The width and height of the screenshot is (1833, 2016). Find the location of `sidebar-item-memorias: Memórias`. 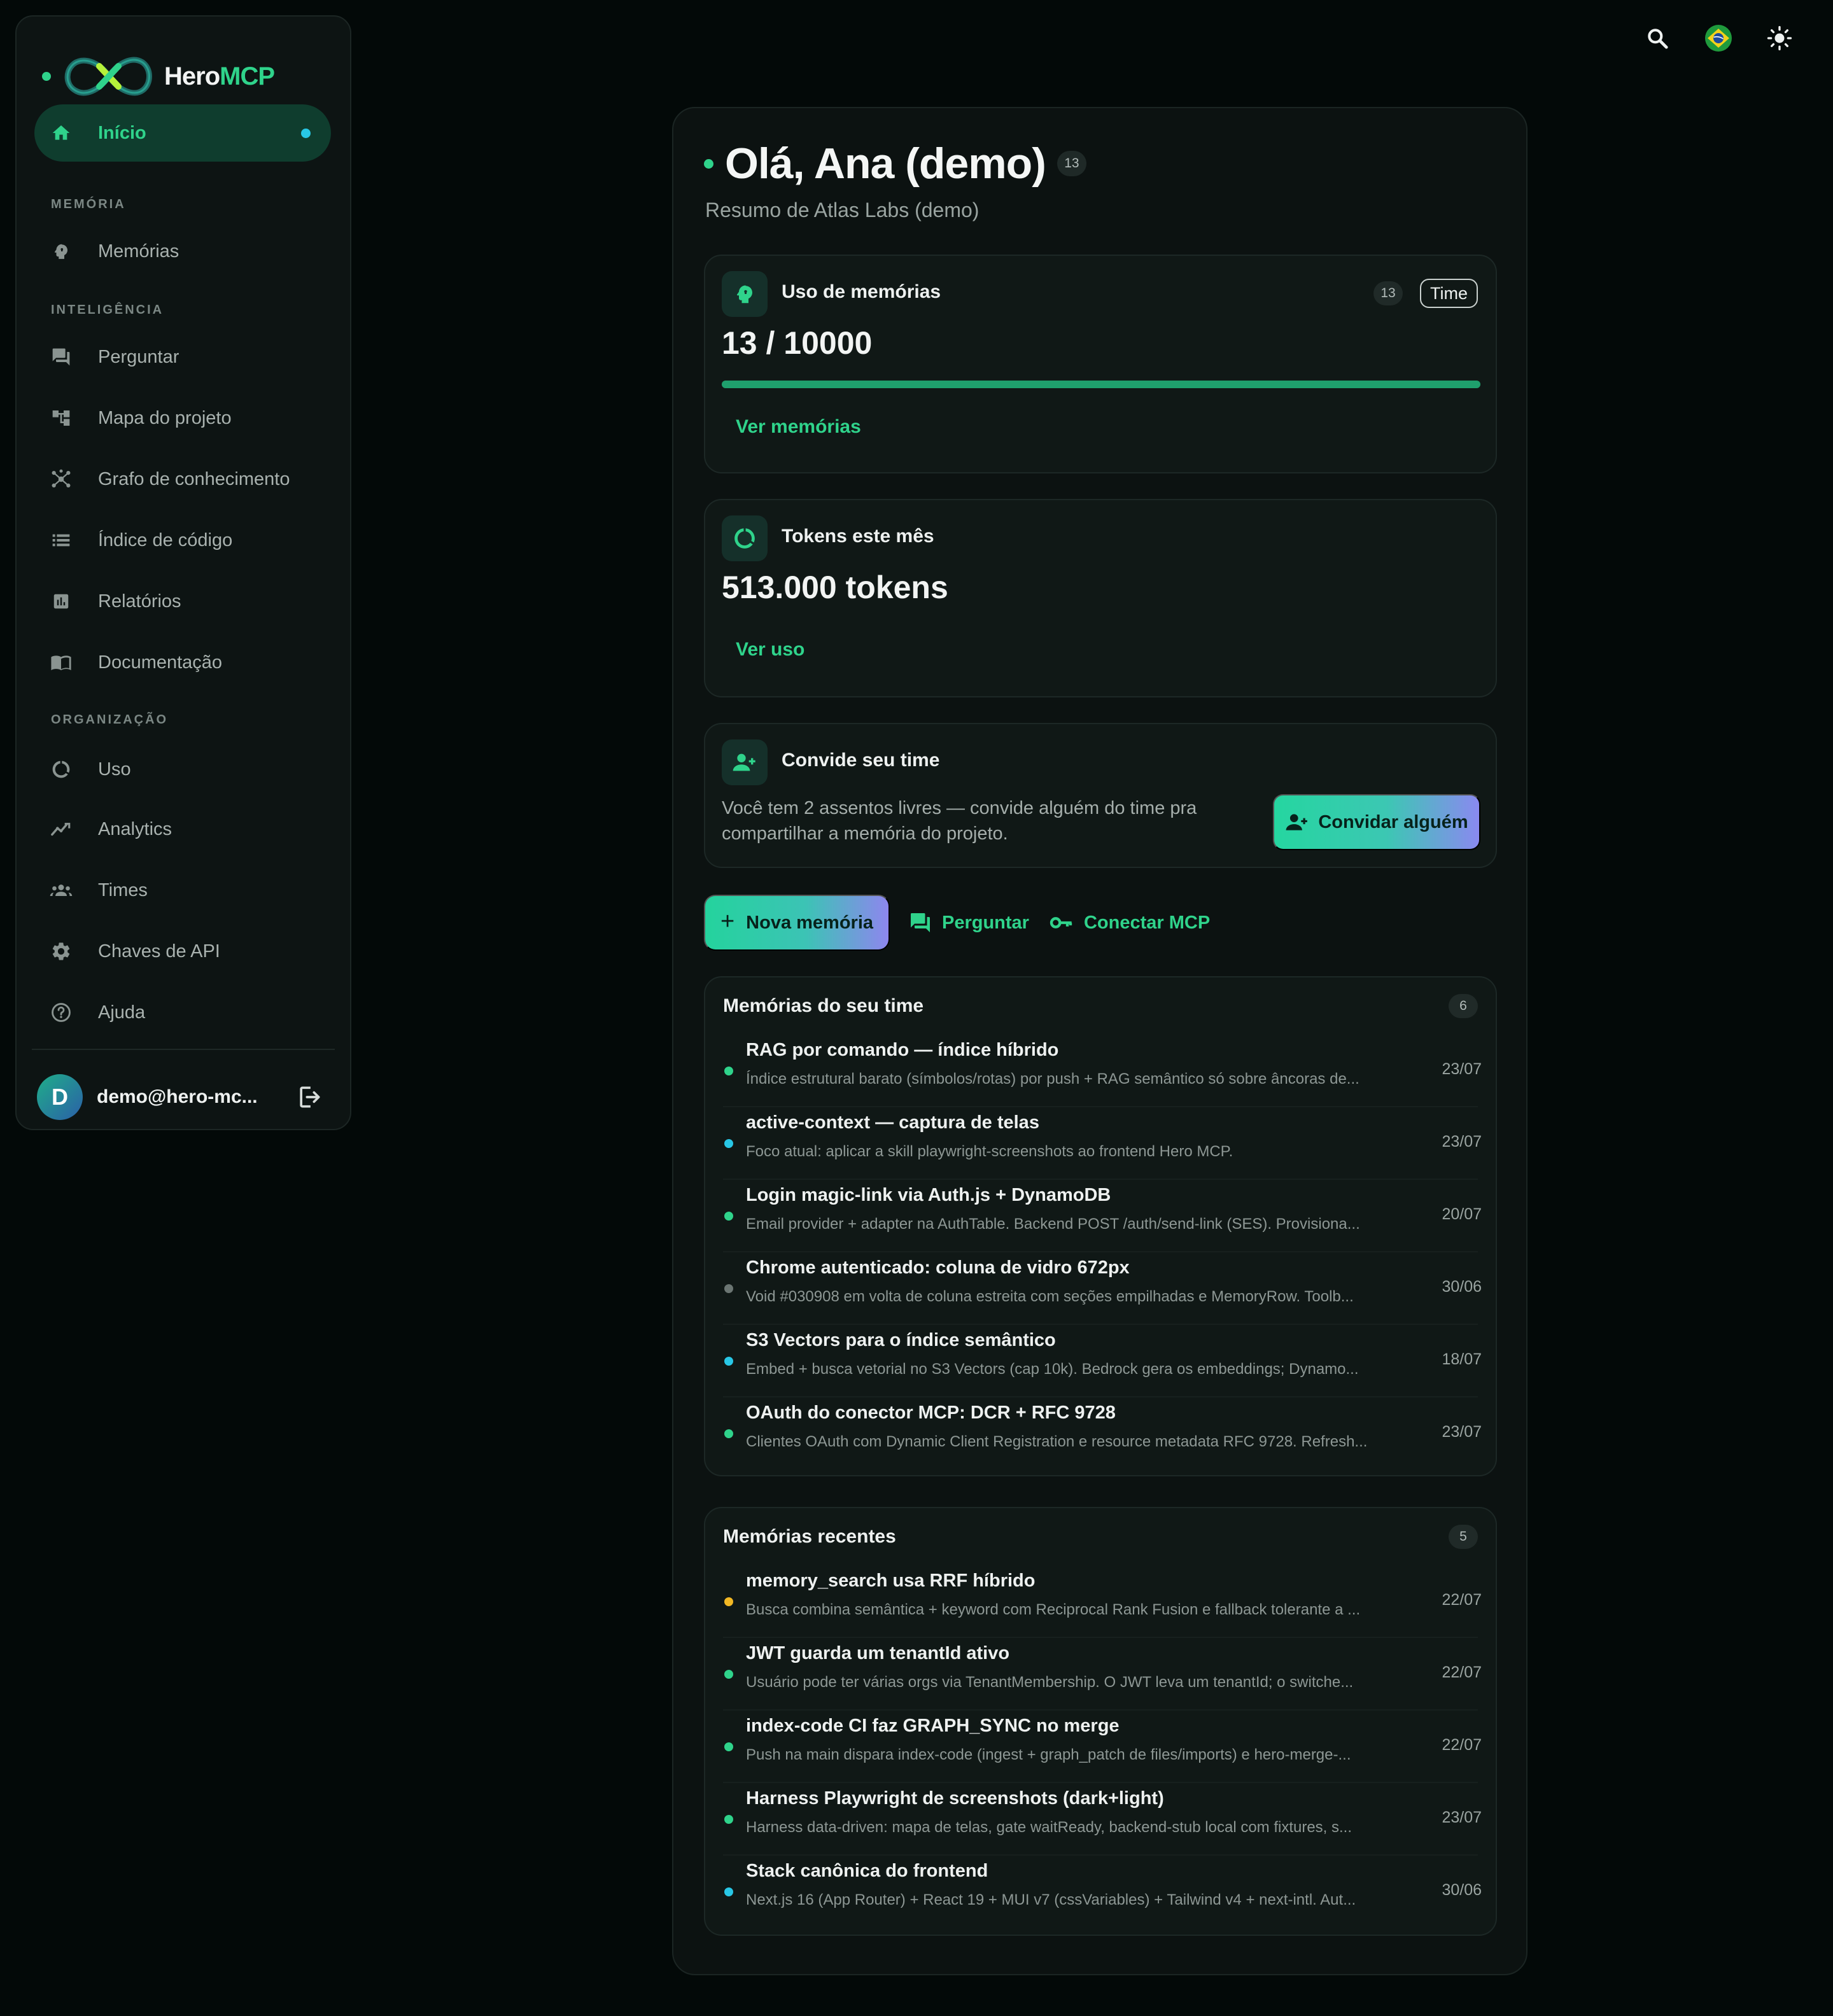

sidebar-item-memorias: Memórias is located at coordinates (182, 251).